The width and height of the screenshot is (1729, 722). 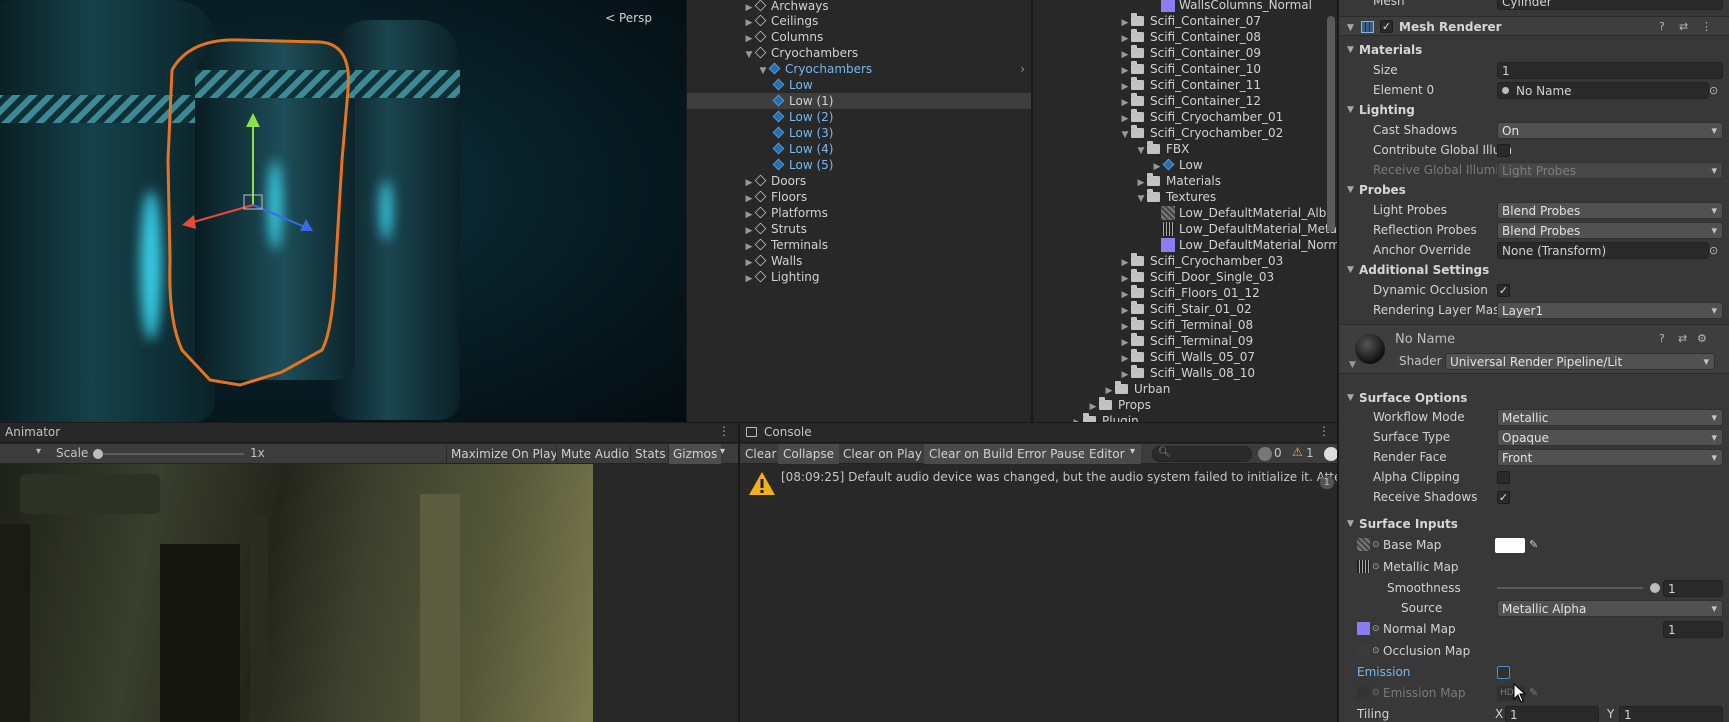 I want to click on info-icon, so click(x=1265, y=454).